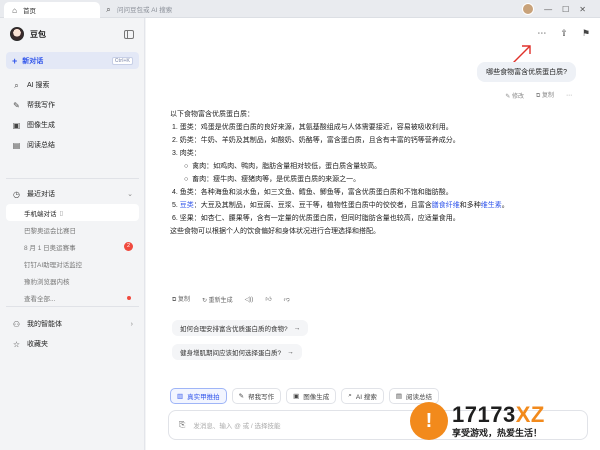 The image size is (600, 450). I want to click on answer-subitem-text: 畜肉：瘦牛肉、瘦猪肉等，是优质蛋白质的来源之一。, so click(276, 179).